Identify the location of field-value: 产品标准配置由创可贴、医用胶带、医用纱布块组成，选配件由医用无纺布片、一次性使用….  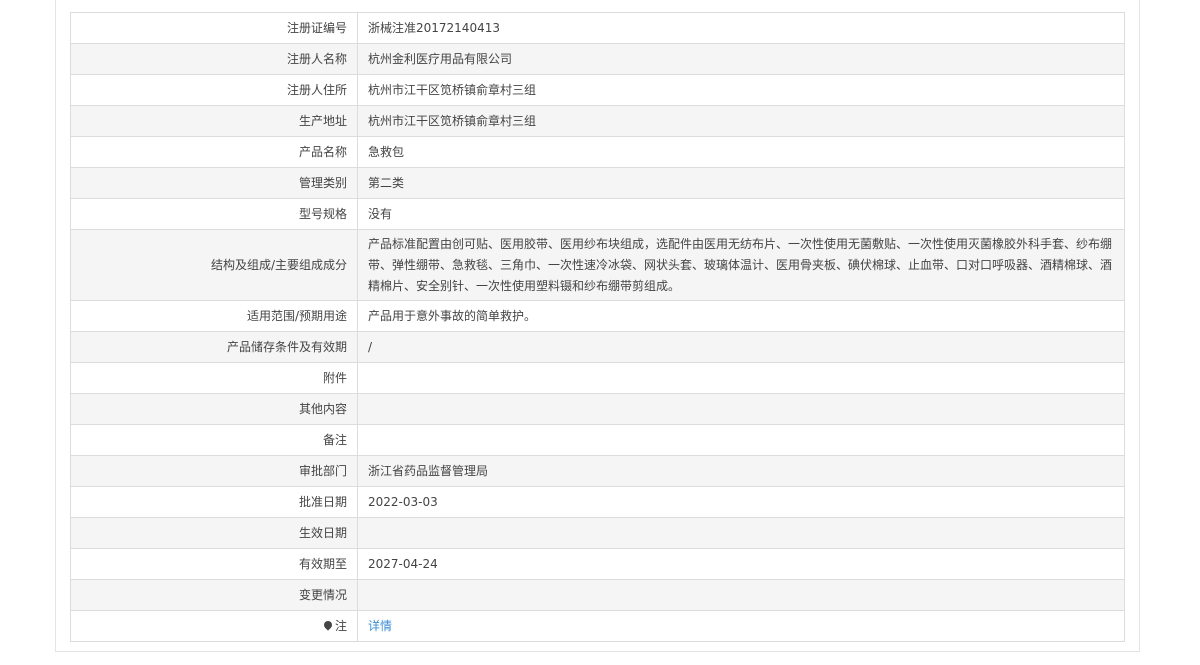
(741, 265).